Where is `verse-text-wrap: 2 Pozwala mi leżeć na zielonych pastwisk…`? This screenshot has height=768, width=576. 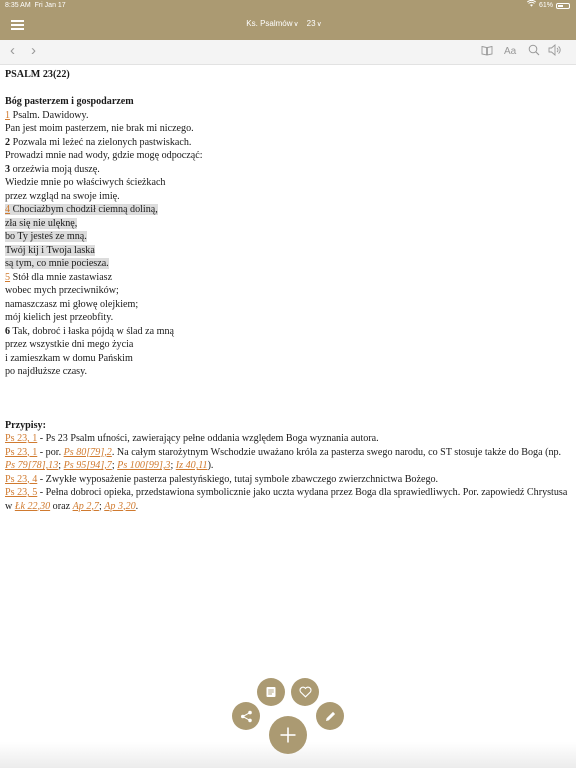
verse-text-wrap: 2 Pozwala mi leżeć na zielonych pastwisk… is located at coordinates (98, 142).